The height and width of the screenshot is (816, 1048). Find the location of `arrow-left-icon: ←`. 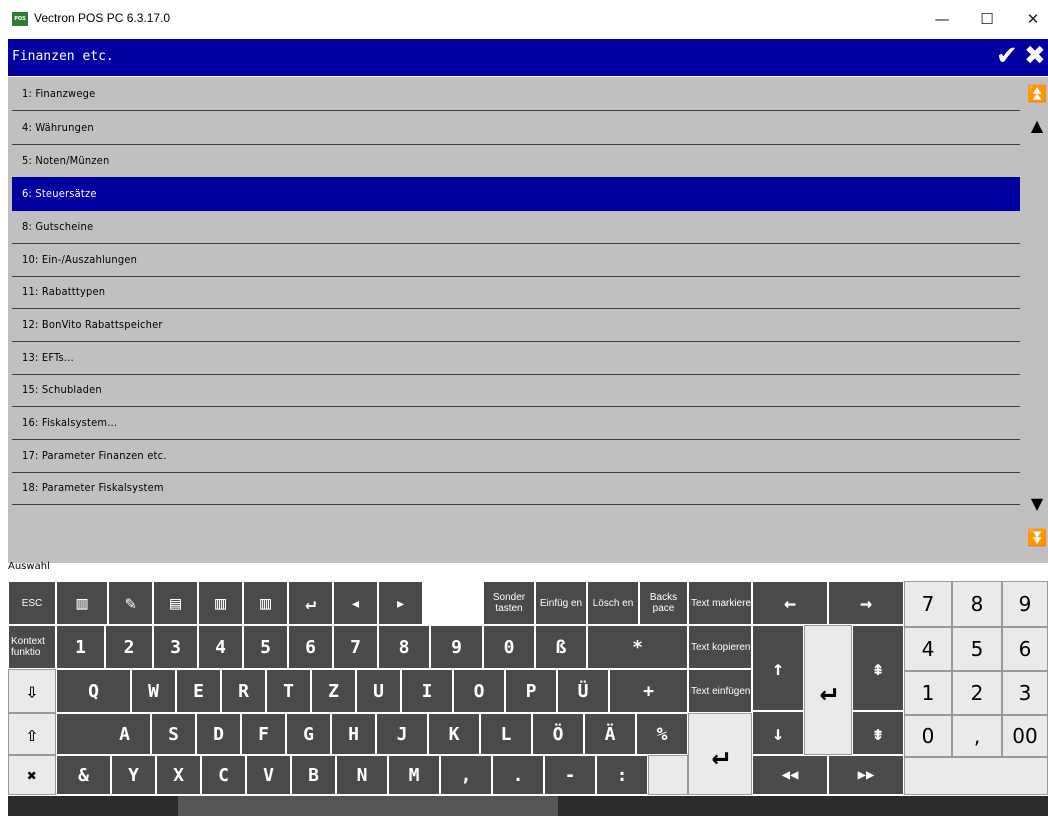

arrow-left-icon: ← is located at coordinates (790, 603).